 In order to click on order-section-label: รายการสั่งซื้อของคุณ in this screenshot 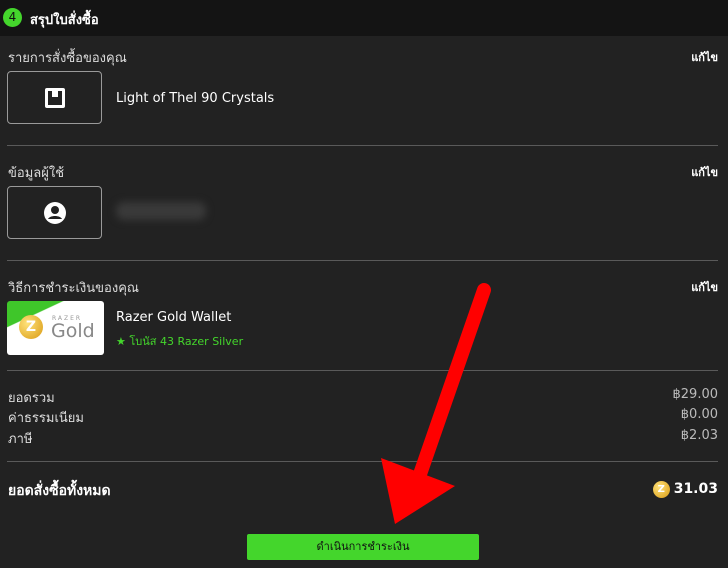, I will do `click(67, 58)`.